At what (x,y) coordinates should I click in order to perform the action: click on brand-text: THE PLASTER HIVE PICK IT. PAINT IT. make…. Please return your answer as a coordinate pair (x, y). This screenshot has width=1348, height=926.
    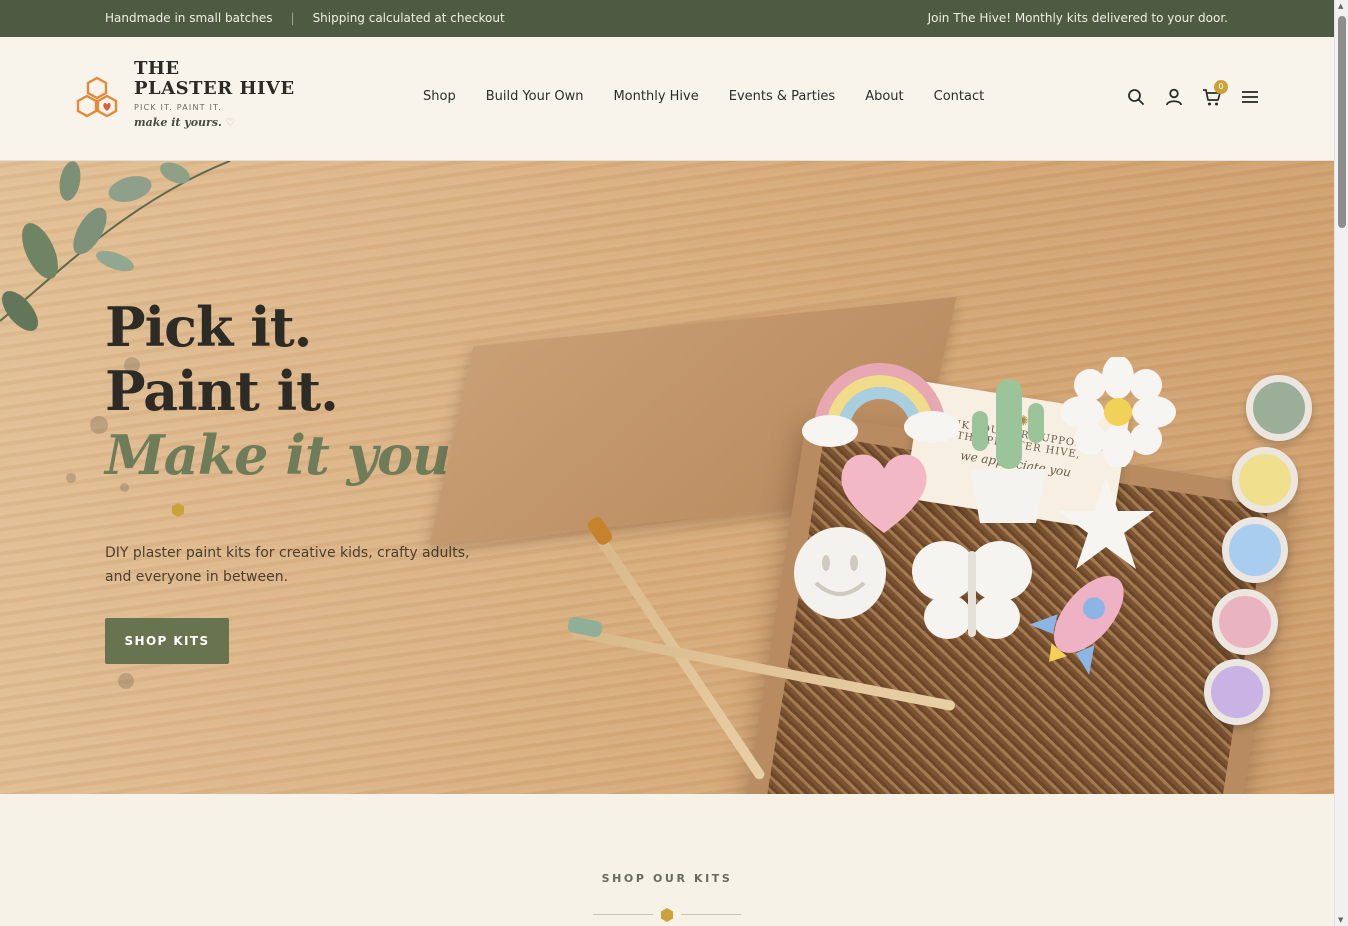
    Looking at the image, I should click on (214, 94).